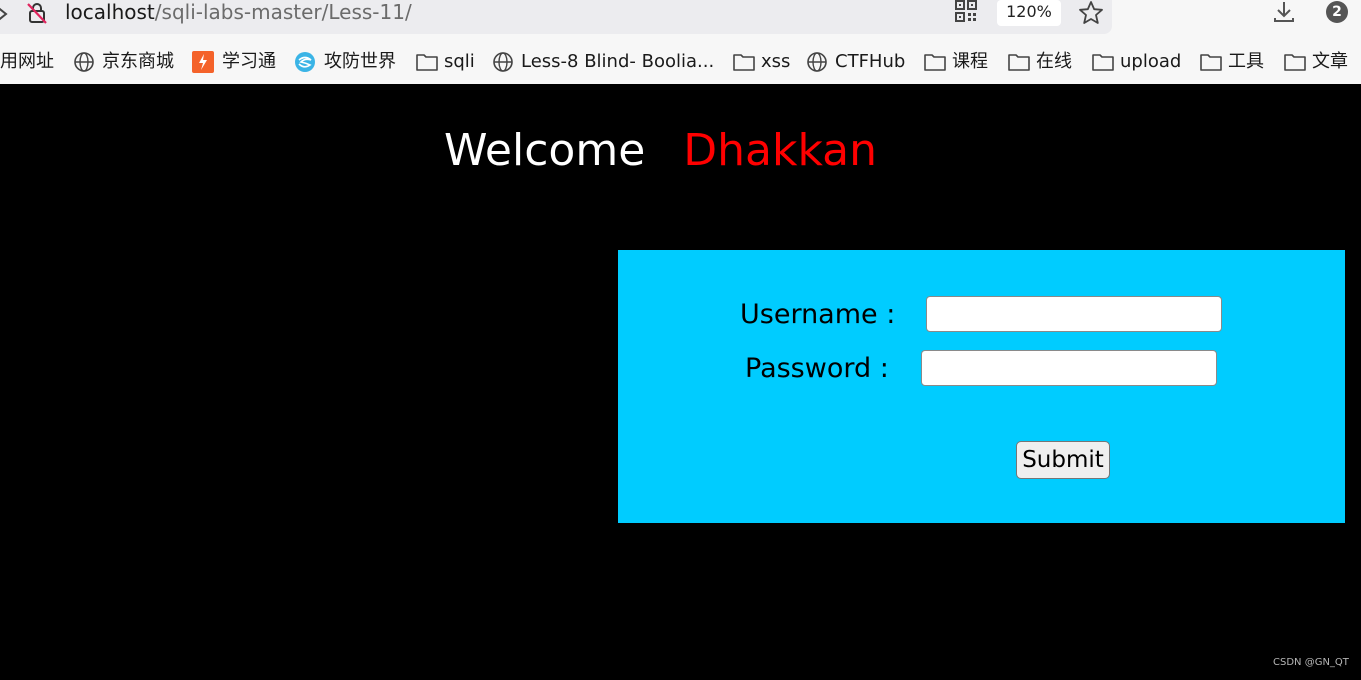 Image resolution: width=1361 pixels, height=680 pixels. What do you see at coordinates (305, 62) in the screenshot?
I see `gongfang-icon` at bounding box center [305, 62].